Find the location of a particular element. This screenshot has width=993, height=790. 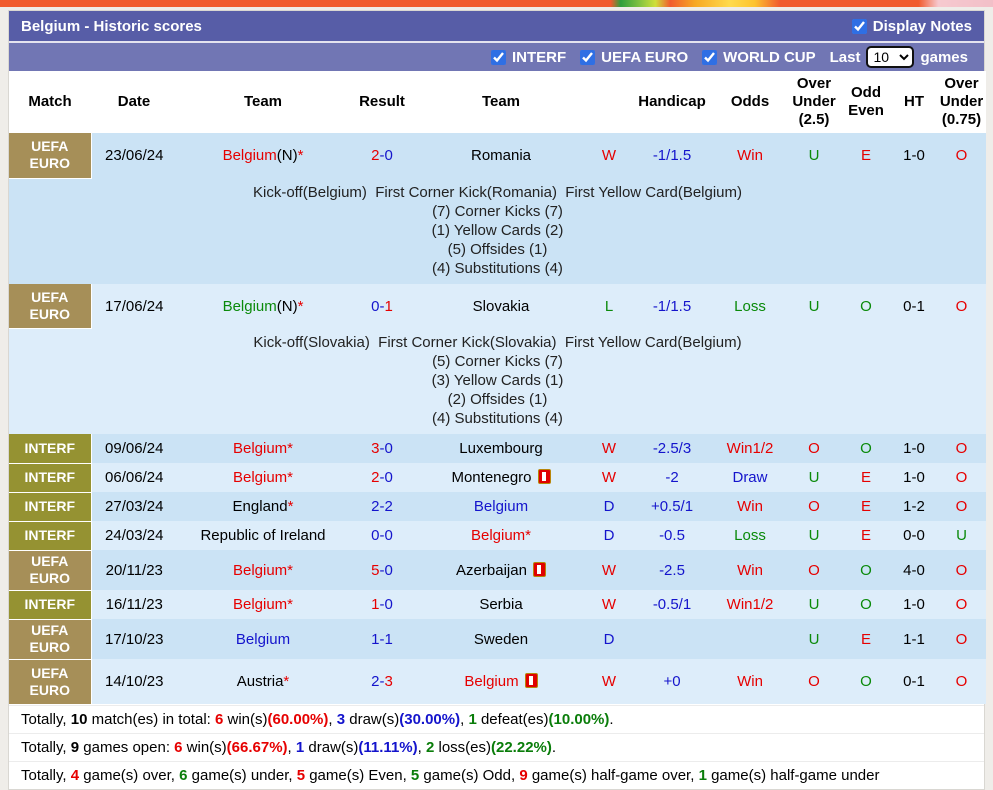

column-header-over-under-2.5-: Over Under (2.5) is located at coordinates (814, 102).